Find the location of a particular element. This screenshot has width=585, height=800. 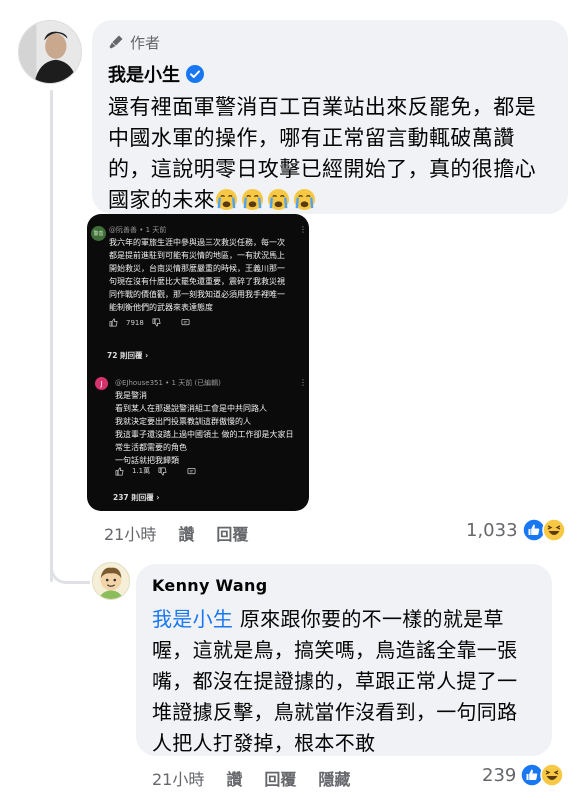

author-avatar is located at coordinates (50, 52).